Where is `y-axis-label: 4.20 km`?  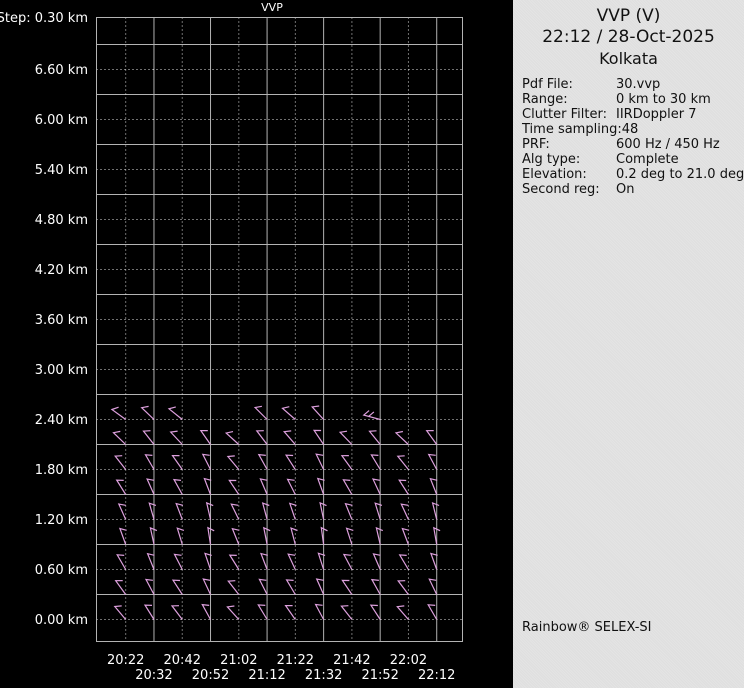 y-axis-label: 4.20 km is located at coordinates (61, 270).